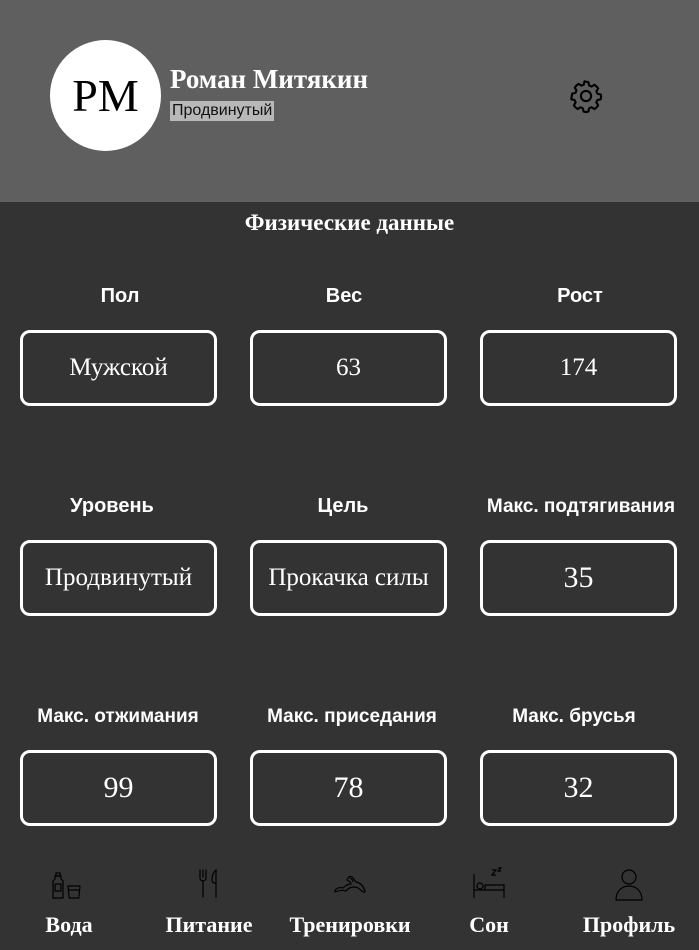 This screenshot has width=699, height=950. What do you see at coordinates (118, 578) in the screenshot?
I see `field-level: Продвинутый` at bounding box center [118, 578].